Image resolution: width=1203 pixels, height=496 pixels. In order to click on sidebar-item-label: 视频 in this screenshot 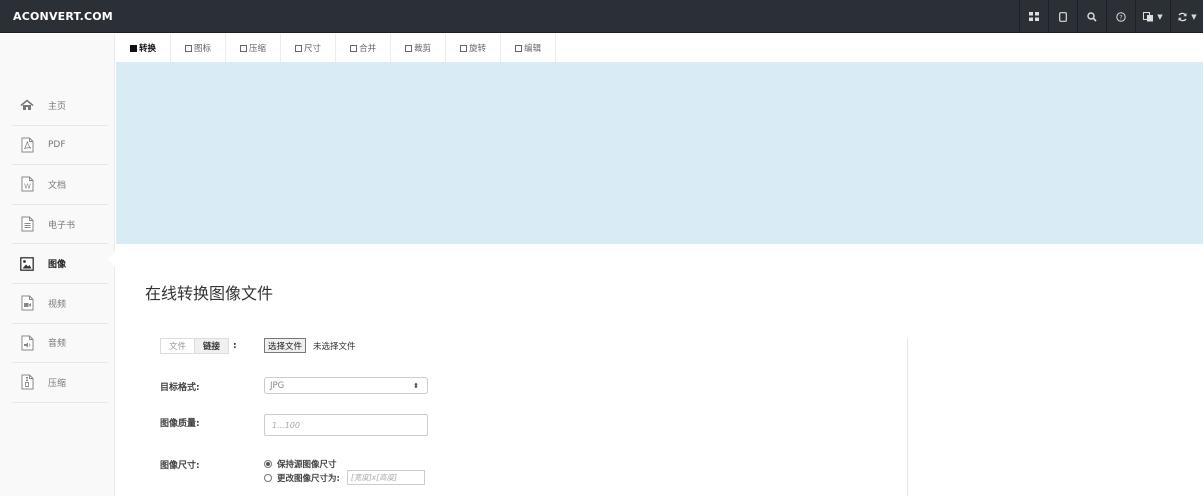, I will do `click(57, 304)`.